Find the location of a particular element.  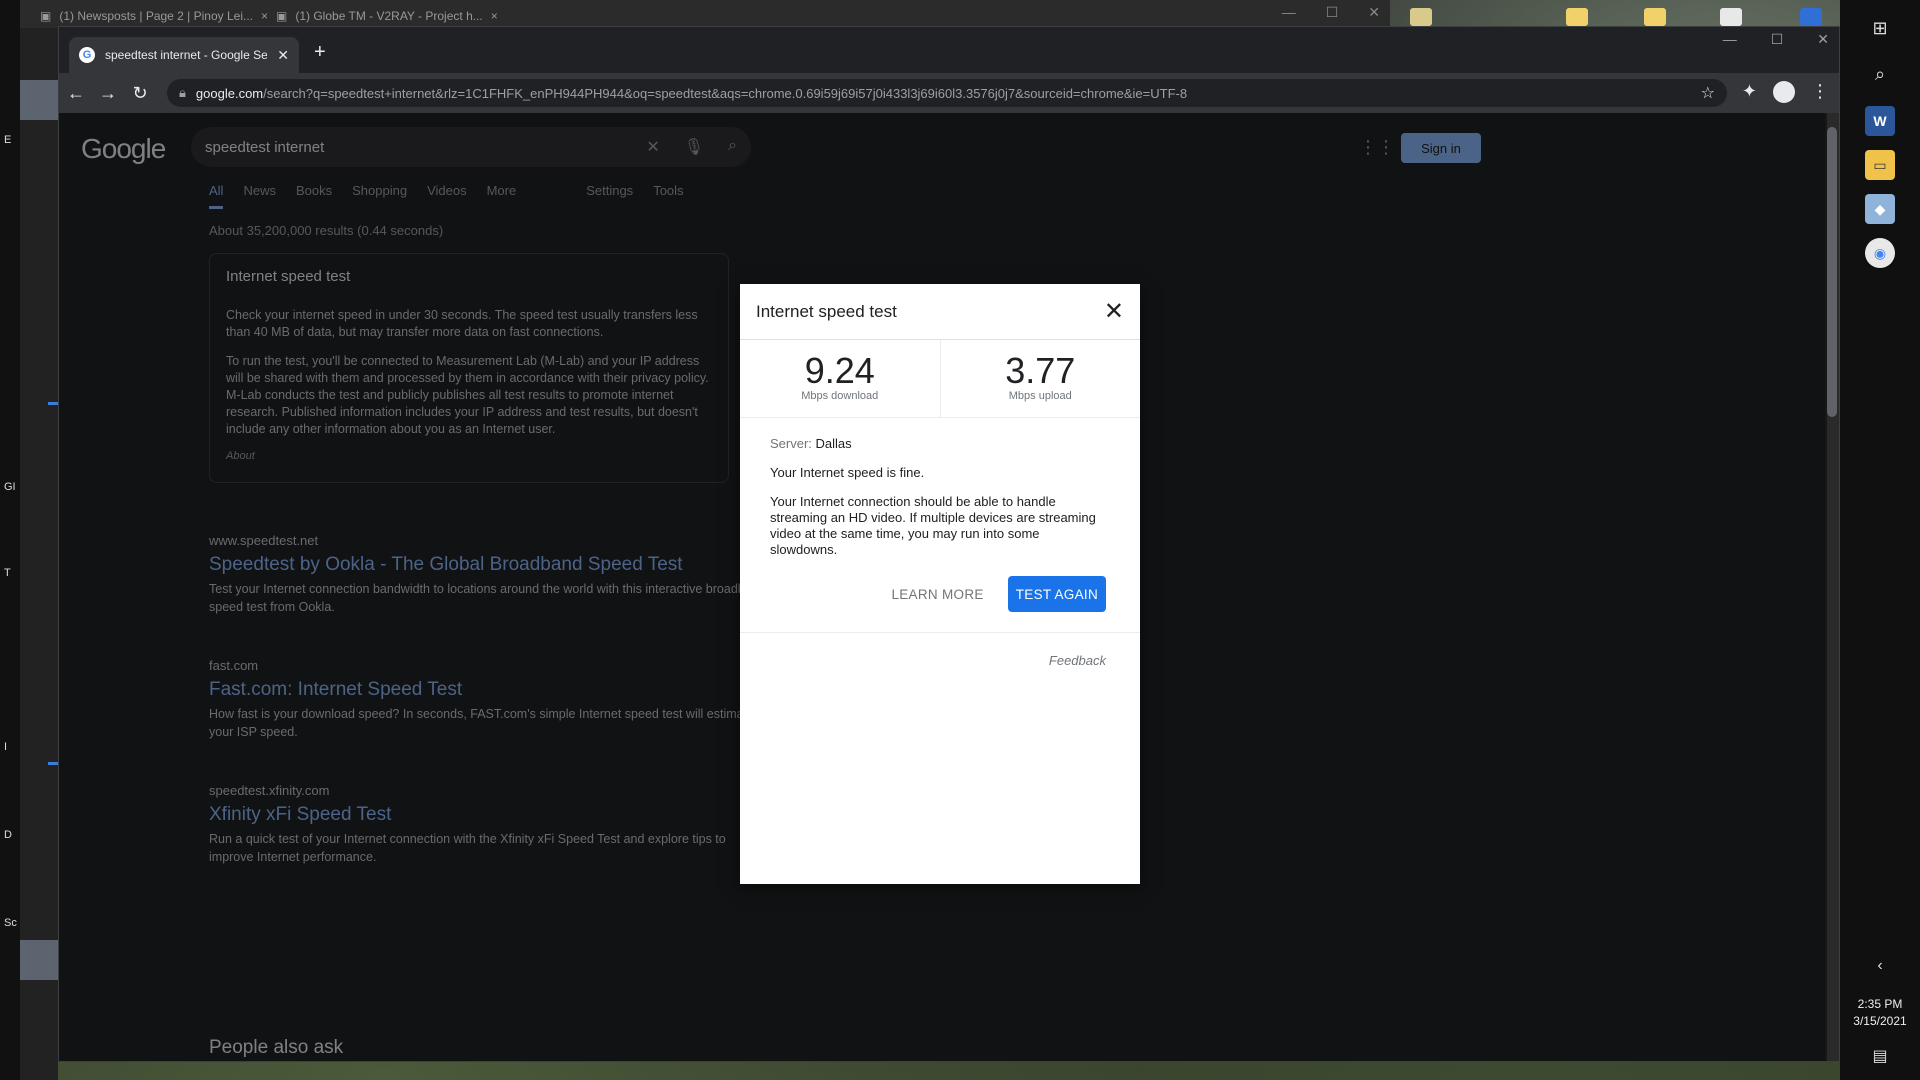

app-icon: ◆ is located at coordinates (1880, 209).